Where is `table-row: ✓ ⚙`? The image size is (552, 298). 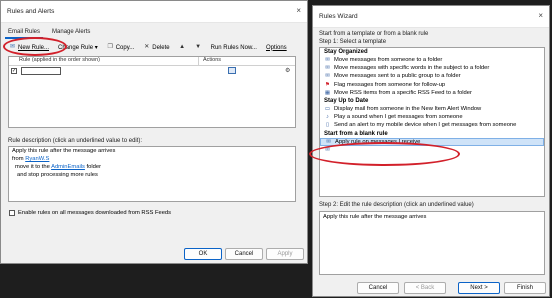 table-row: ✓ ⚙ is located at coordinates (152, 71).